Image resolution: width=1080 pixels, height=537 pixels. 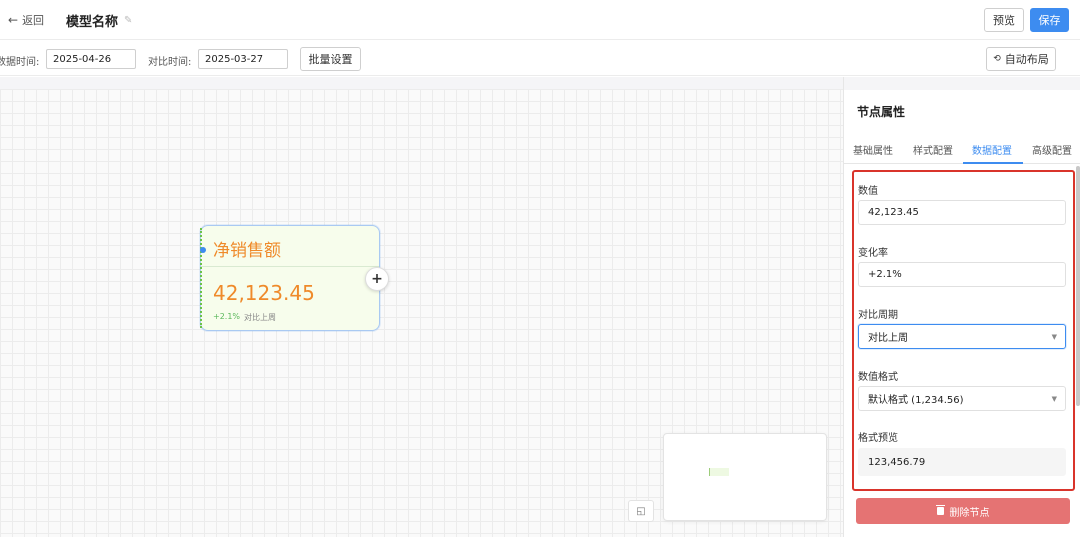 What do you see at coordinates (1004, 20) in the screenshot?
I see `preview-button: 预览` at bounding box center [1004, 20].